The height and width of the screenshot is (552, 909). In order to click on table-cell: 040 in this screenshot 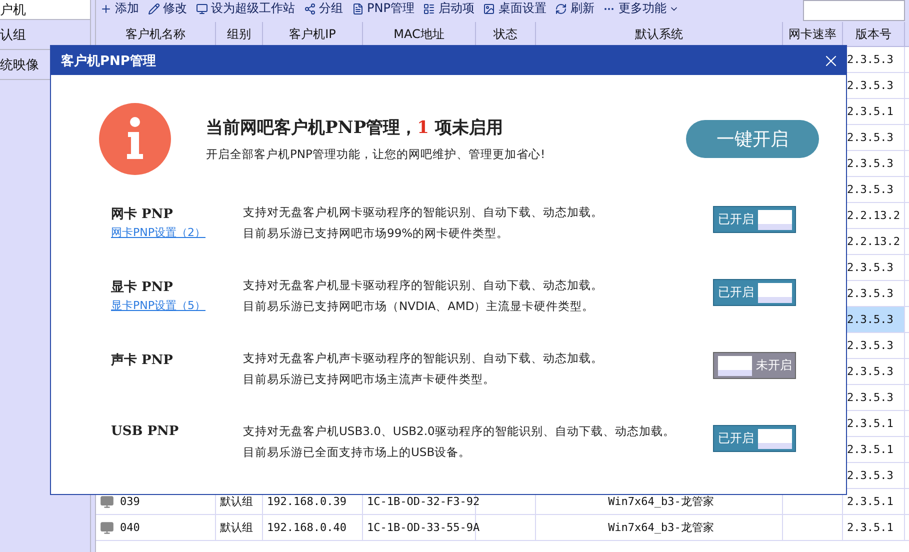, I will do `click(156, 527)`.